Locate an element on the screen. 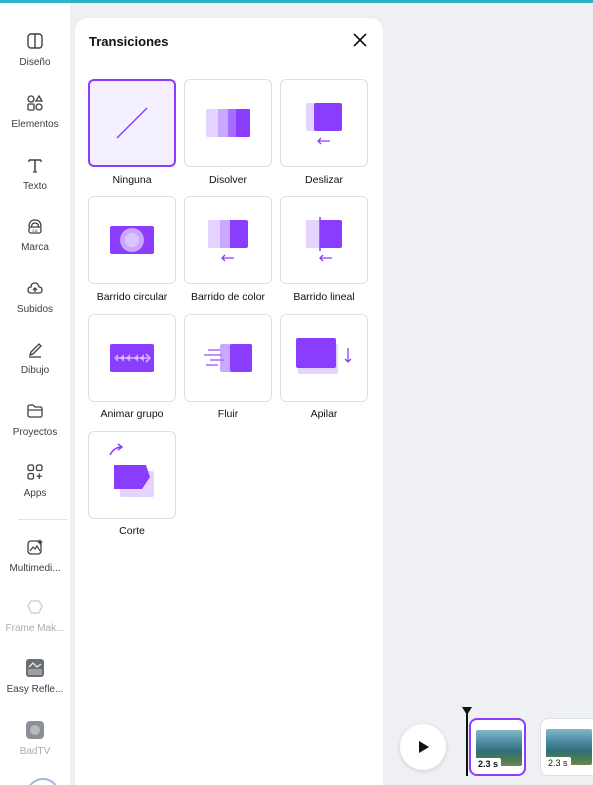  transition-tile-ninguna is located at coordinates (132, 123).